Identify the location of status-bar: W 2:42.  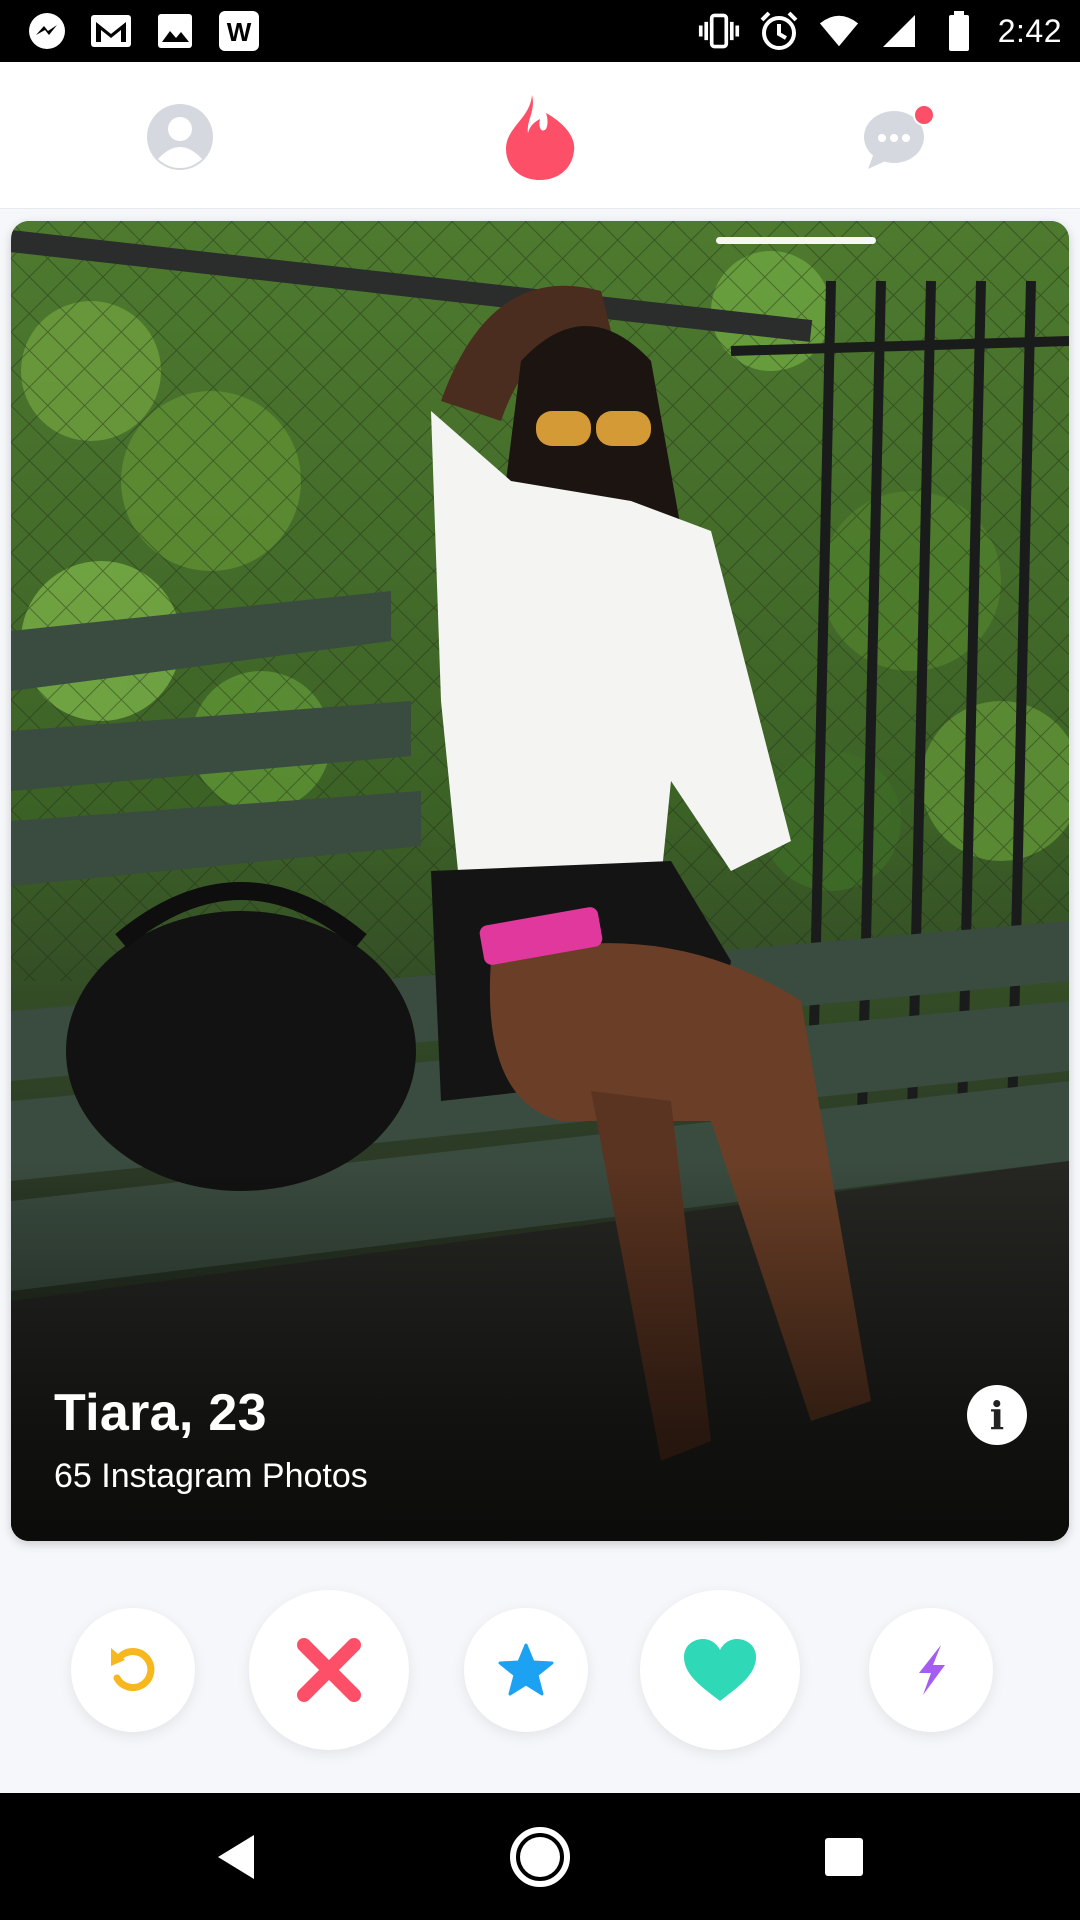
(540, 31).